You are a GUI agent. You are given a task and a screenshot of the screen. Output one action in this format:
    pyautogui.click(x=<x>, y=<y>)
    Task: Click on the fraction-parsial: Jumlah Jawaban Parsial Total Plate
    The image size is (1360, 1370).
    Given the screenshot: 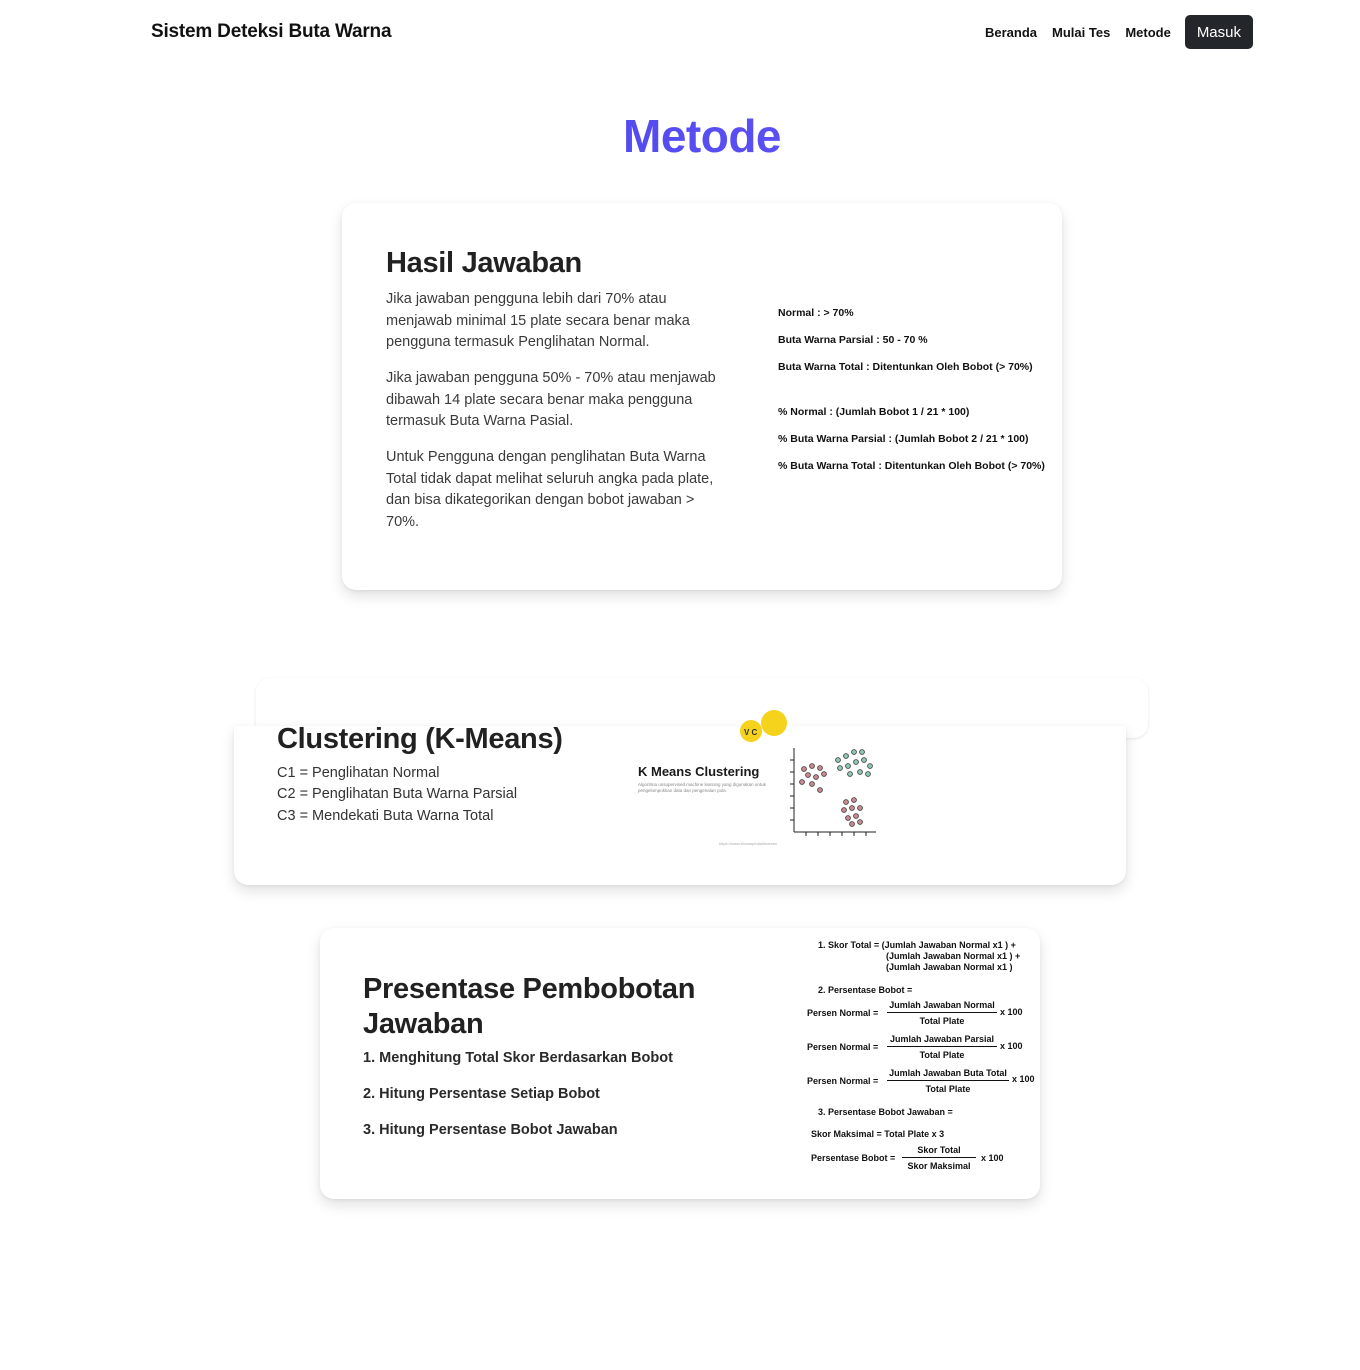 What is the action you would take?
    pyautogui.click(x=942, y=1047)
    